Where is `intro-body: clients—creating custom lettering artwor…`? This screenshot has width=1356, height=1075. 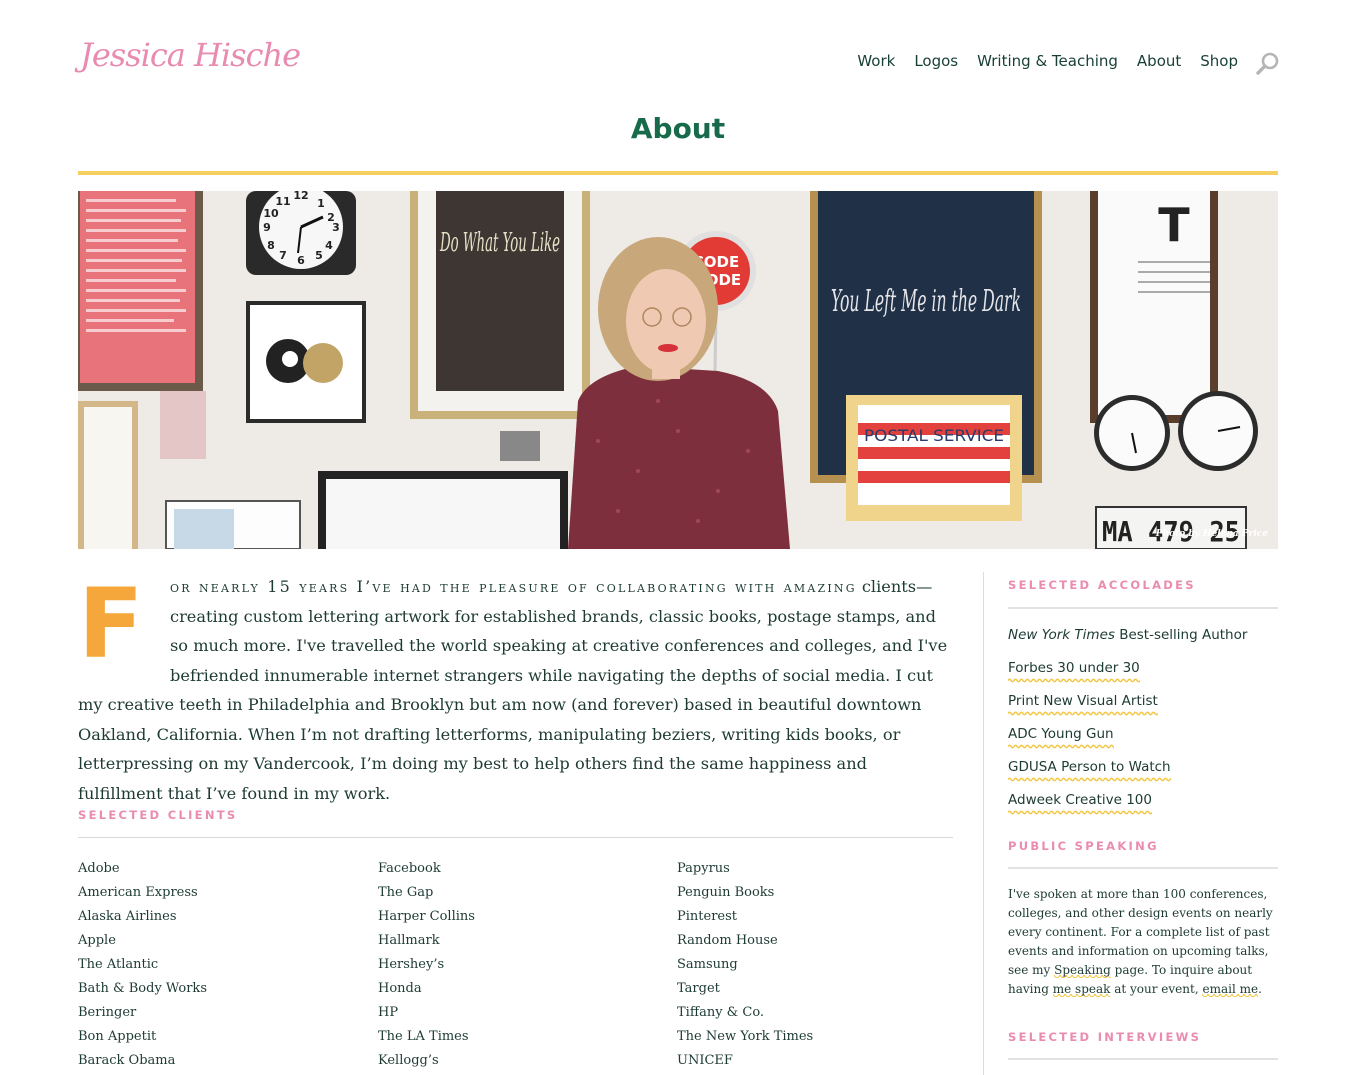 intro-body: clients—creating custom lettering artwor… is located at coordinates (513, 690).